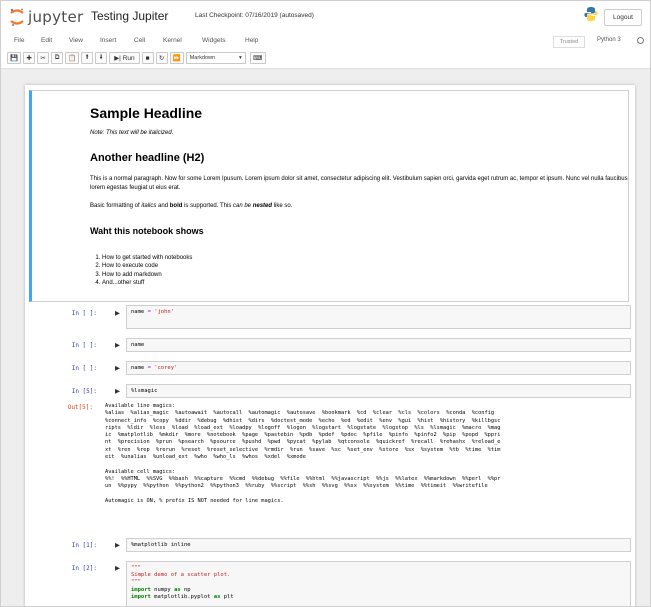 This screenshot has height=607, width=651. What do you see at coordinates (17, 17) in the screenshot?
I see `jupyter-logo-icon` at bounding box center [17, 17].